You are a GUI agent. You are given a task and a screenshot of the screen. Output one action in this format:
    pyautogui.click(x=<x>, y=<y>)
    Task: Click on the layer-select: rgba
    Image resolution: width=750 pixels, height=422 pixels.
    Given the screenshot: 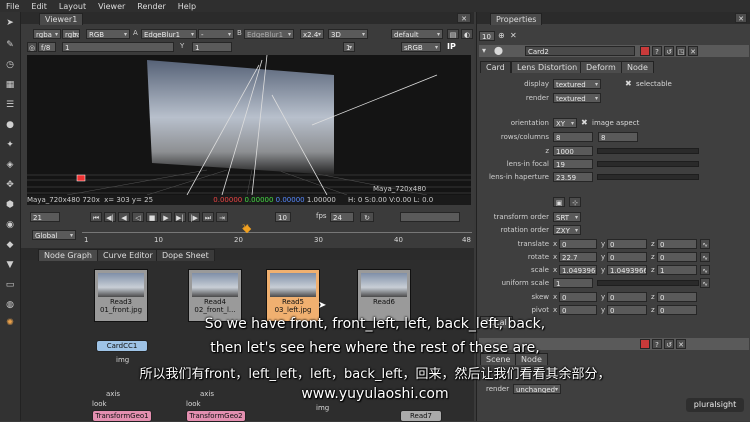 What is the action you would take?
    pyautogui.click(x=71, y=34)
    